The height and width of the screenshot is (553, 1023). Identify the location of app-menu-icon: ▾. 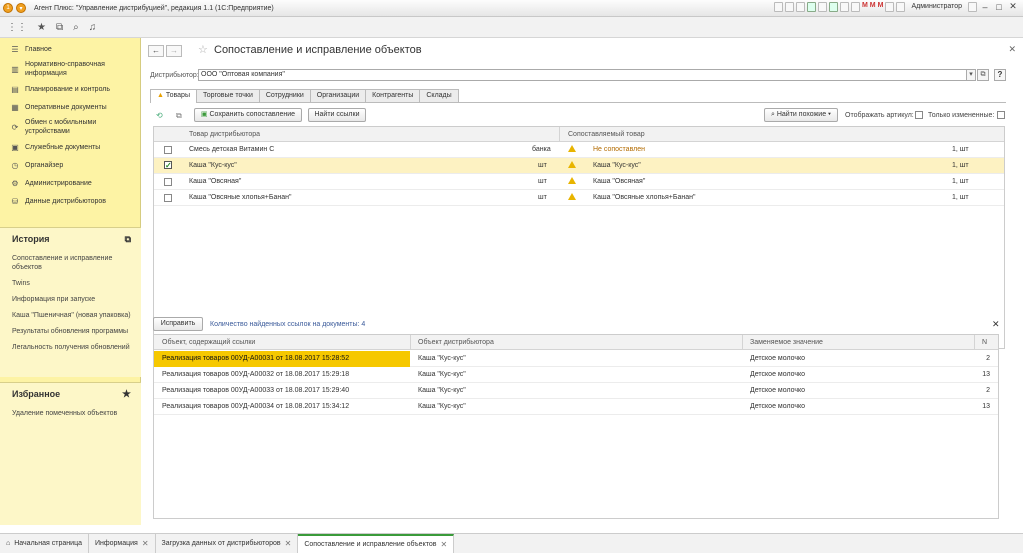
(21, 8).